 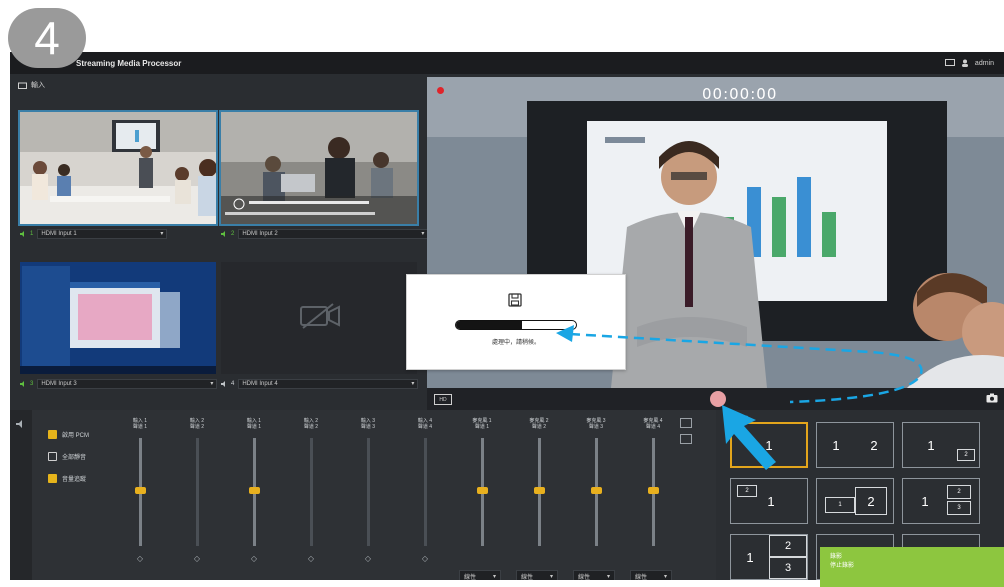 I want to click on grid-icon, so click(x=686, y=423).